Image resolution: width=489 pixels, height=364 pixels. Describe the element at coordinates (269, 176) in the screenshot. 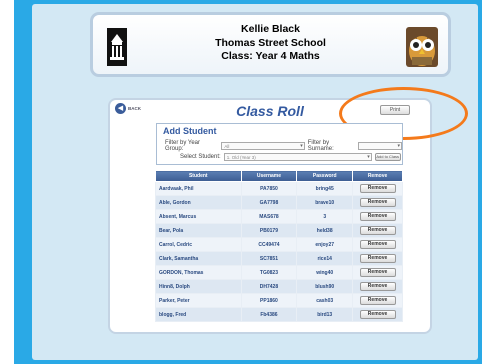

I see `header-username: Username` at that location.